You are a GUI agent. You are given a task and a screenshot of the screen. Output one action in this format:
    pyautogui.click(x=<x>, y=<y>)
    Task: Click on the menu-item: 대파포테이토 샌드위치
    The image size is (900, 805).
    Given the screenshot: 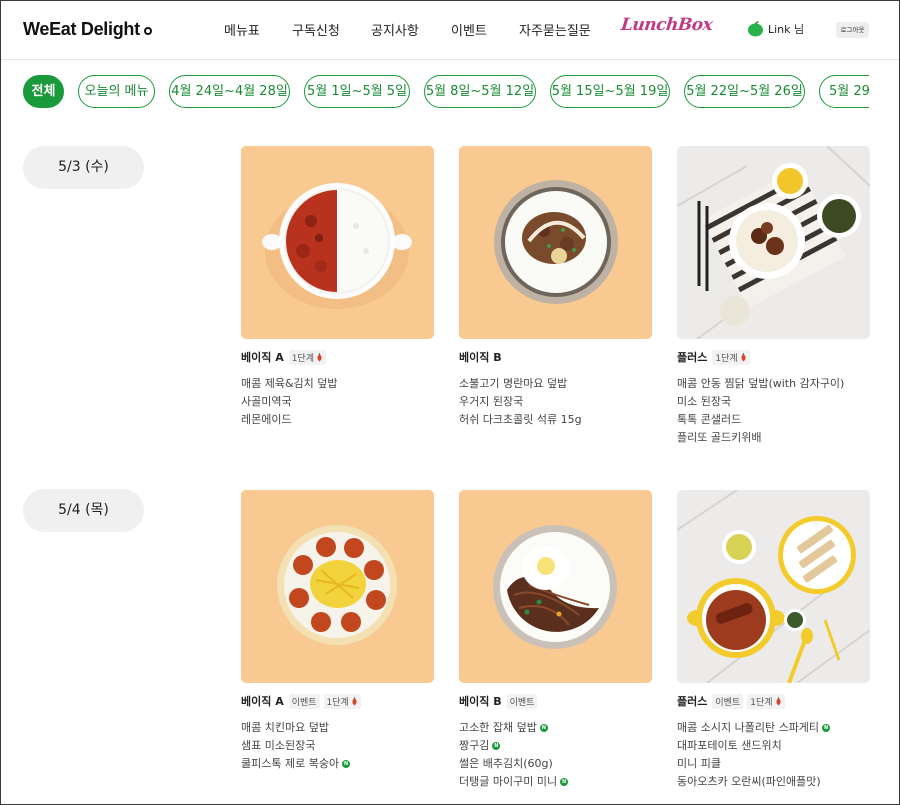 What is the action you would take?
    pyautogui.click(x=773, y=746)
    